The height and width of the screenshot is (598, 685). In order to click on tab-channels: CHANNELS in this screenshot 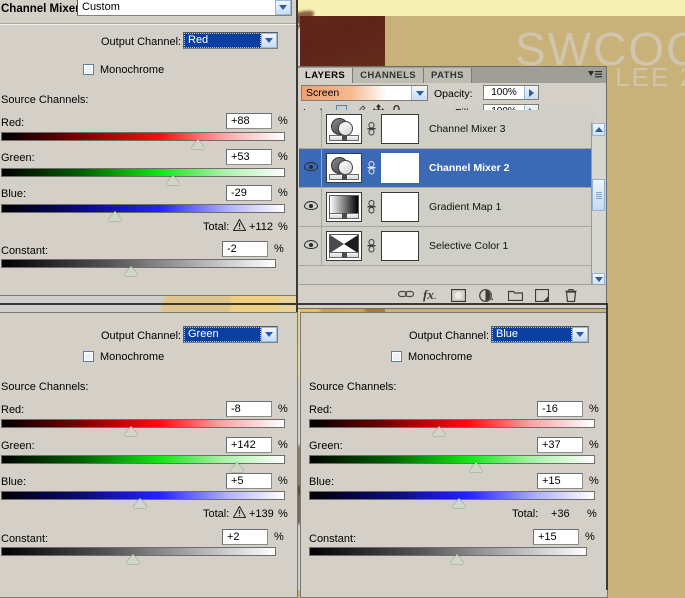, I will do `click(389, 75)`.